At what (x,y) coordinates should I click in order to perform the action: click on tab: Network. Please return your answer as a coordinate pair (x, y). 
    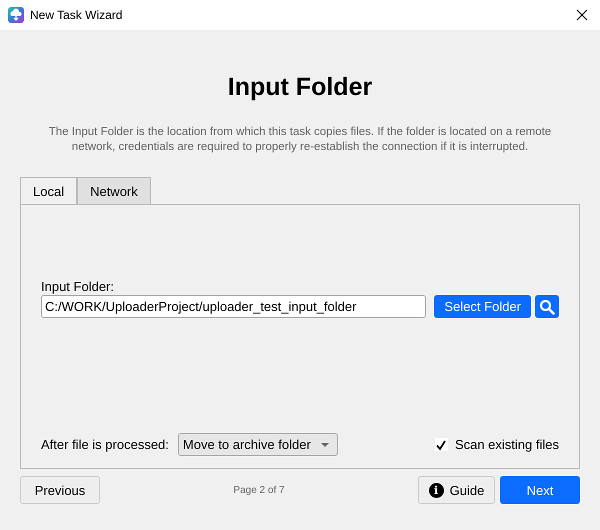
    Looking at the image, I should click on (114, 191).